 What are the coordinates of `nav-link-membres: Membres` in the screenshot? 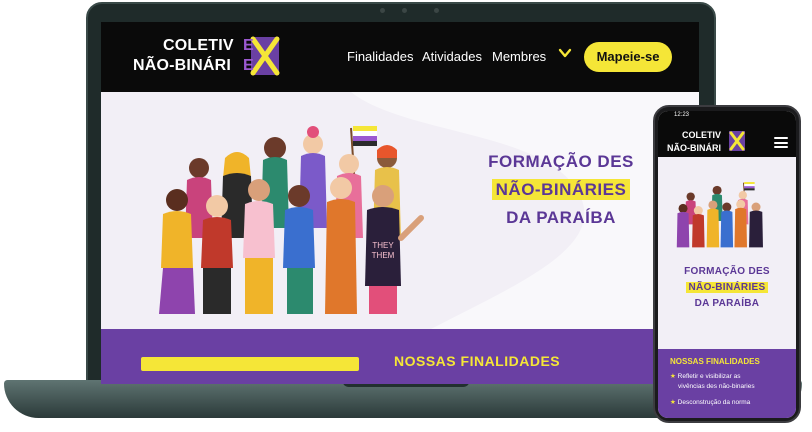 It's located at (519, 56).